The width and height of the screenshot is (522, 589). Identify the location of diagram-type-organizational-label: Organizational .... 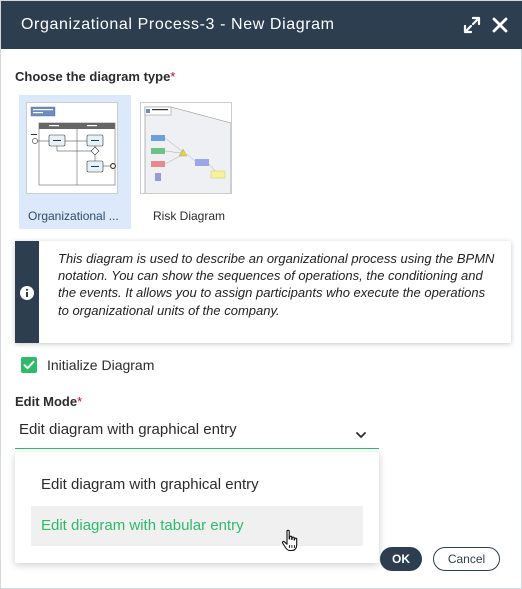
(73, 216).